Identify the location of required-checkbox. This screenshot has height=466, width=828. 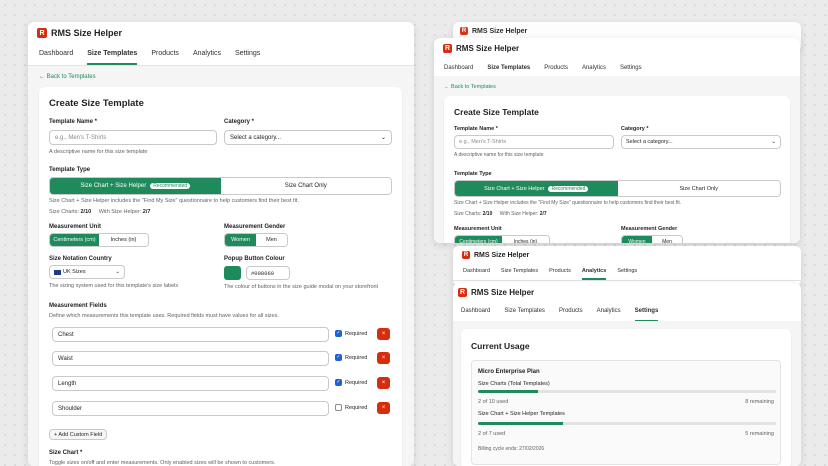
(338, 407).